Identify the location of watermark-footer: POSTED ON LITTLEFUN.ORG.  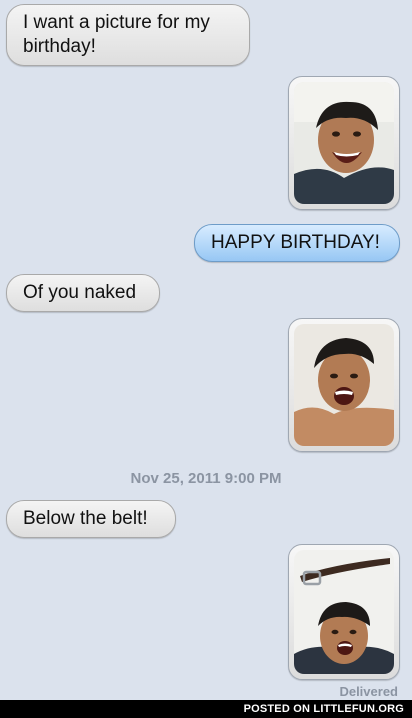
(206, 709).